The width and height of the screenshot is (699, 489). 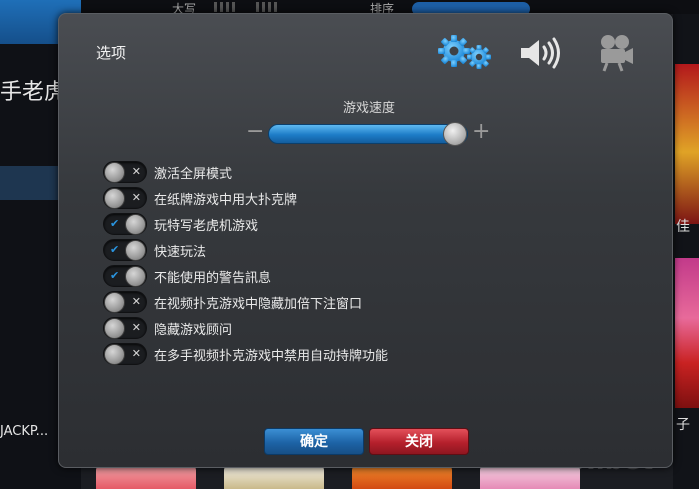 What do you see at coordinates (226, 200) in the screenshot?
I see `option-label: 在纸牌游戏中用大扑克牌` at bounding box center [226, 200].